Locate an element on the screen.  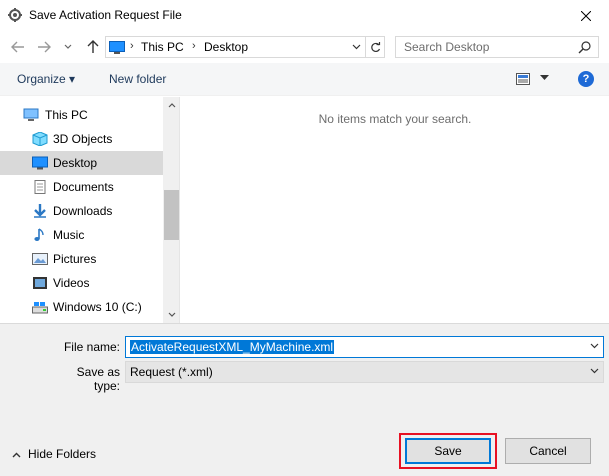
tree-item-windows-c: Windows 10 (C:) is located at coordinates (81, 307).